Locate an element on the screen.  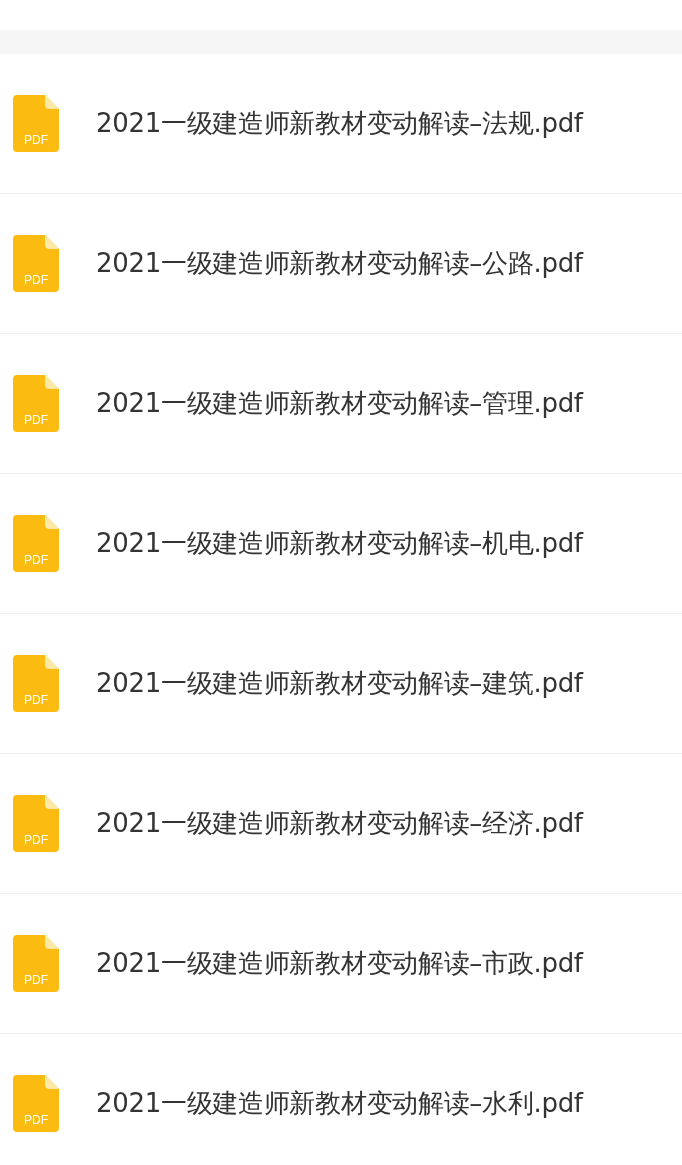
file-name: 2021一级建造师新教材变动解读–经济.pdf is located at coordinates (339, 823).